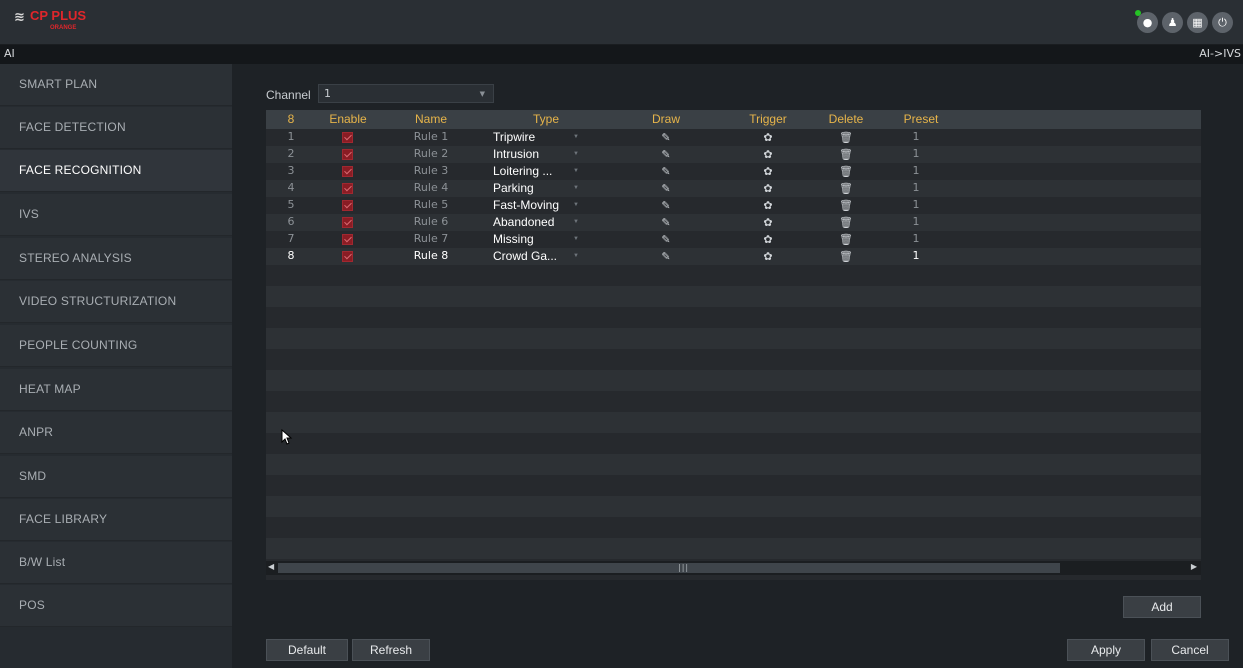  Describe the element at coordinates (116, 563) in the screenshot. I see `sidebar-item-bw-list: B/W List` at that location.